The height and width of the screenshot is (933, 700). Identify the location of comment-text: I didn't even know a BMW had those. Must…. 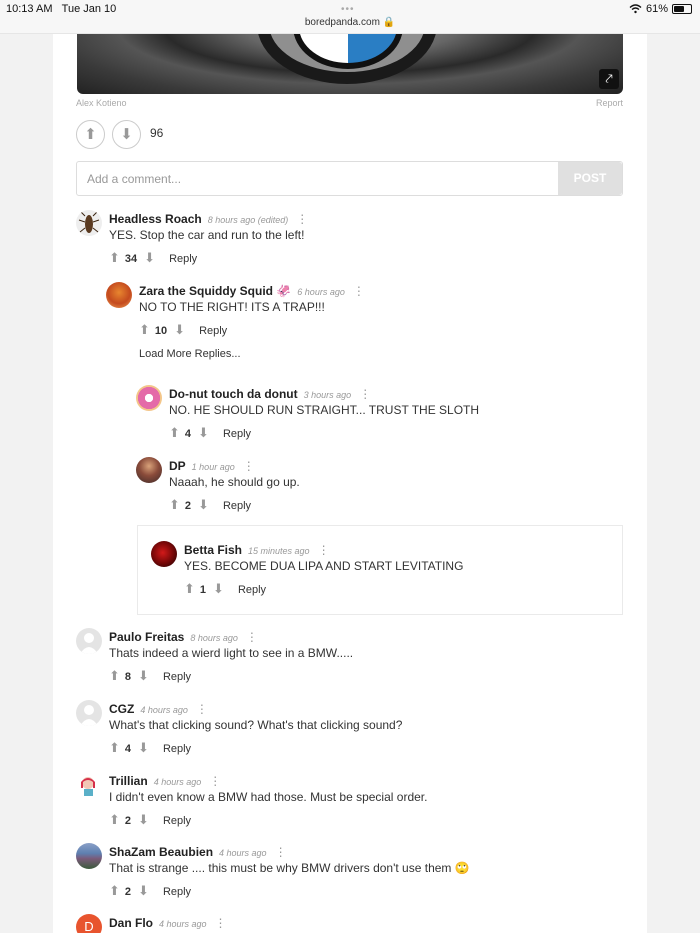
(268, 797).